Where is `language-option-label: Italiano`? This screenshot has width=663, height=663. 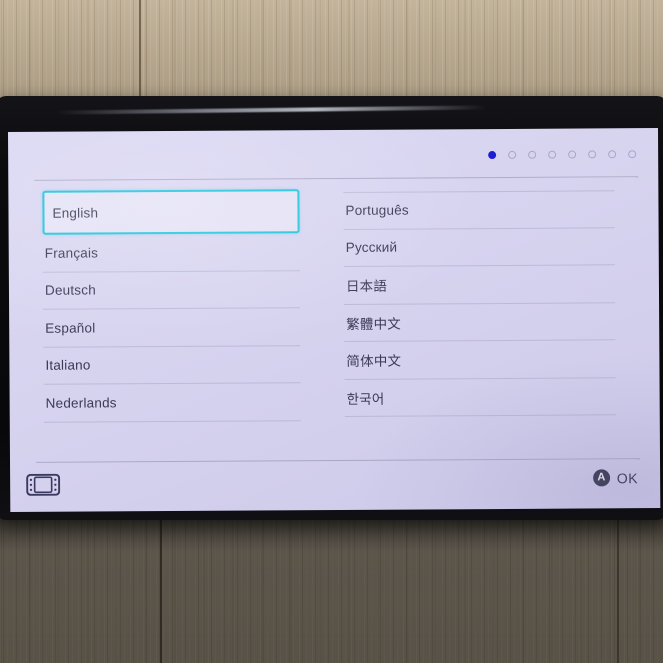
language-option-label: Italiano is located at coordinates (68, 365).